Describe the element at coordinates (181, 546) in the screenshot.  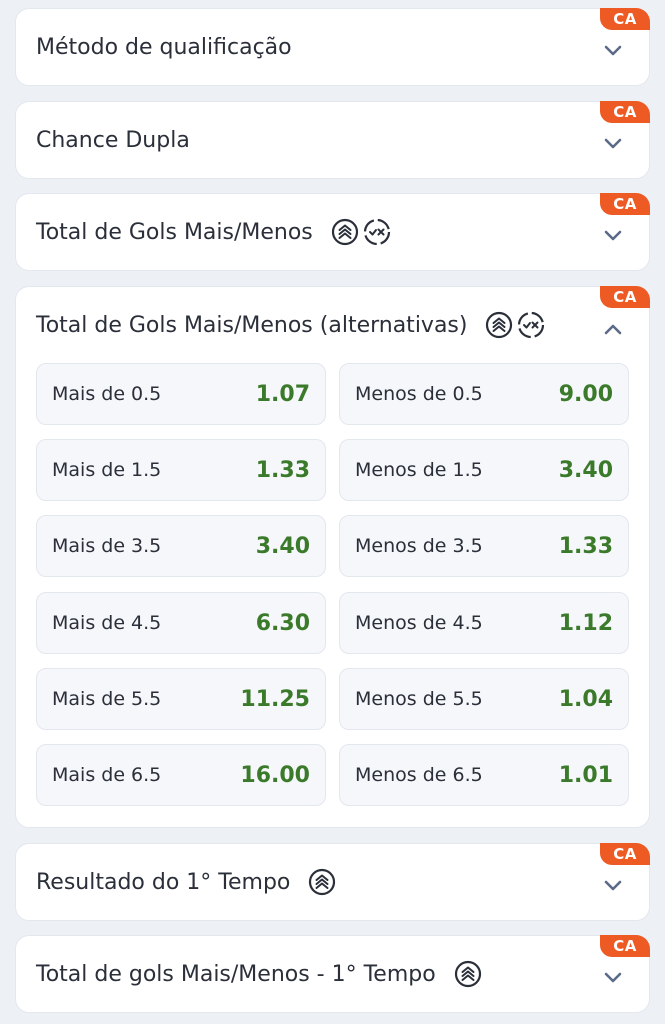
I see `odds-button-over: Mais de 3.5 3.40` at that location.